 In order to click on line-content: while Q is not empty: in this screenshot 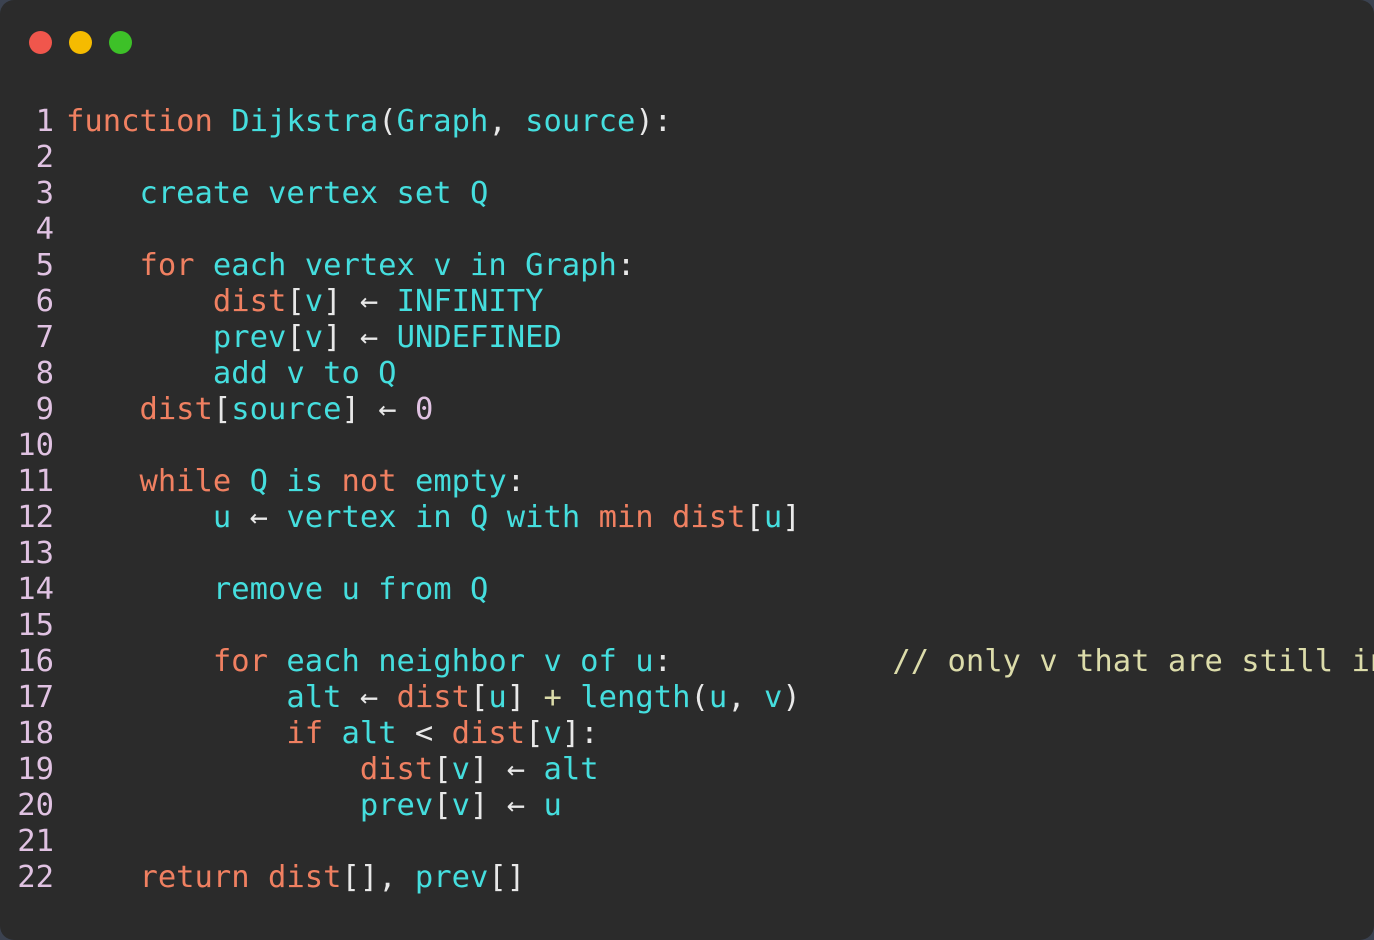, I will do `click(720, 482)`.